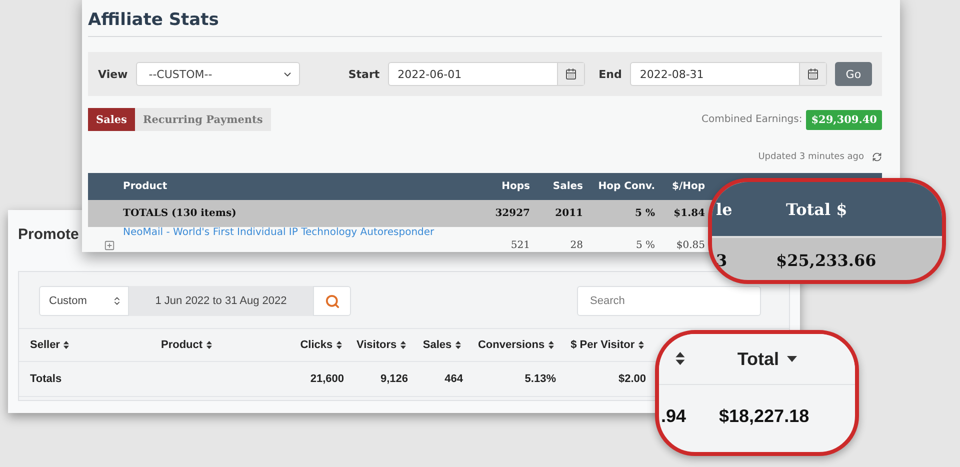 The height and width of the screenshot is (467, 960). Describe the element at coordinates (376, 345) in the screenshot. I see `column-header: Visitors` at that location.